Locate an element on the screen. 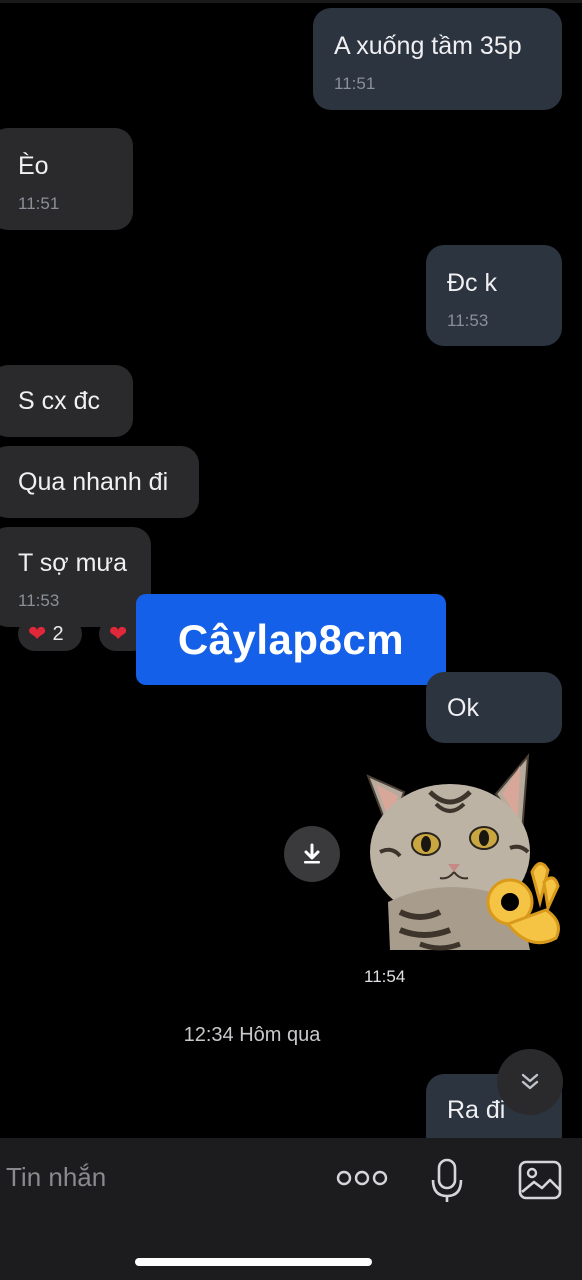 The width and height of the screenshot is (582, 1280). message-bubble-outgoing: Ok is located at coordinates (494, 707).